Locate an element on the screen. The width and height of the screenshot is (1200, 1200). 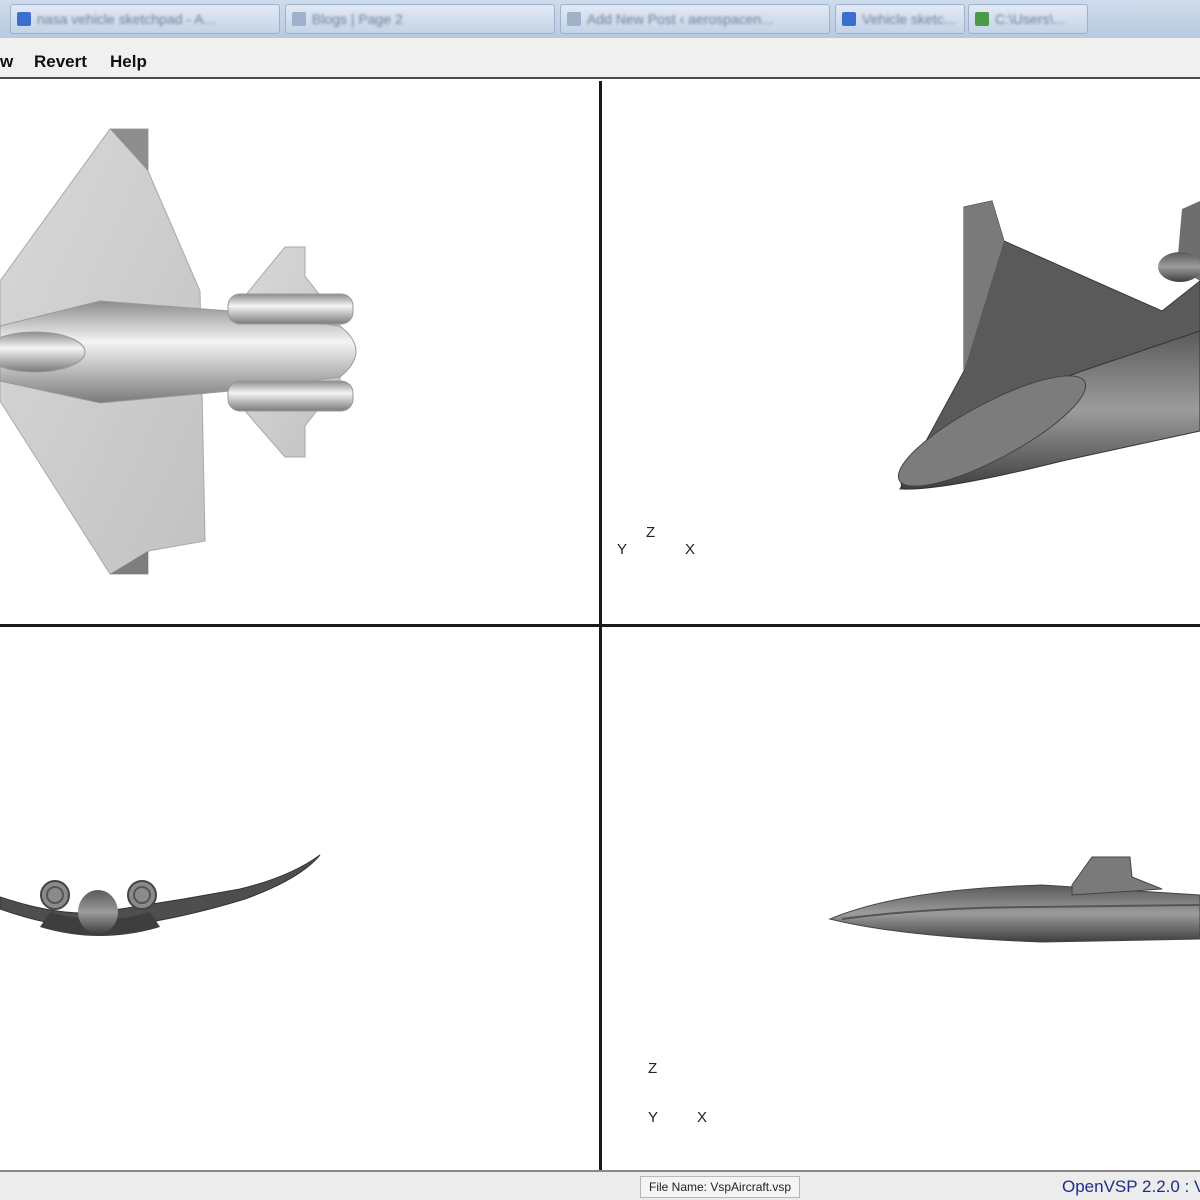
file-name-label: File Name: VspAircraft.vsp is located at coordinates (720, 1187).